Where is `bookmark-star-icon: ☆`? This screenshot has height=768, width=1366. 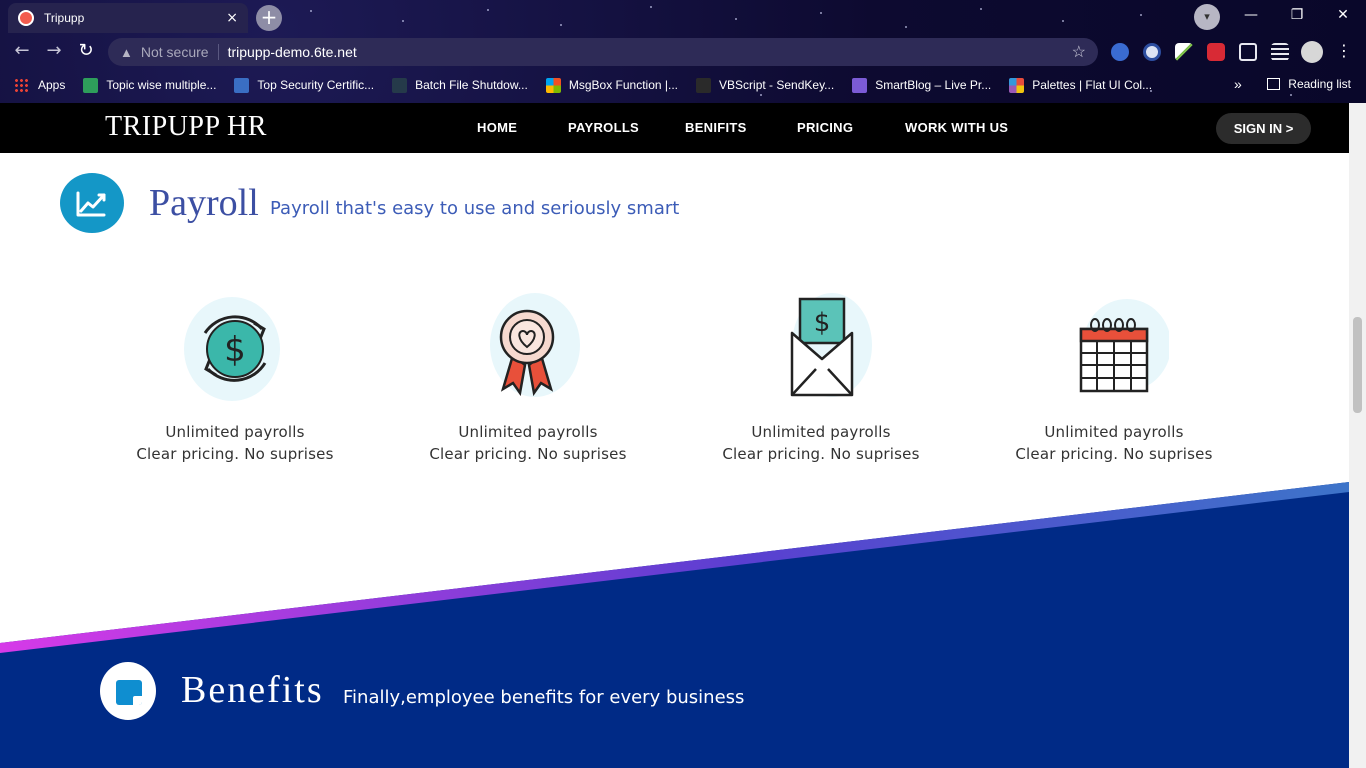
bookmark-star-icon: ☆ is located at coordinates (1079, 52).